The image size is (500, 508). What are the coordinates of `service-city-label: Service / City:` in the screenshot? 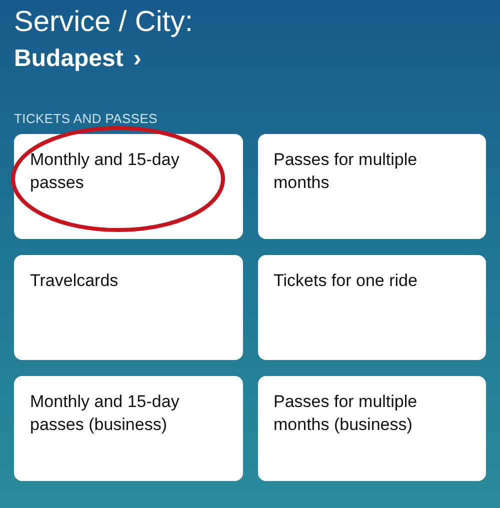 It's located at (103, 22).